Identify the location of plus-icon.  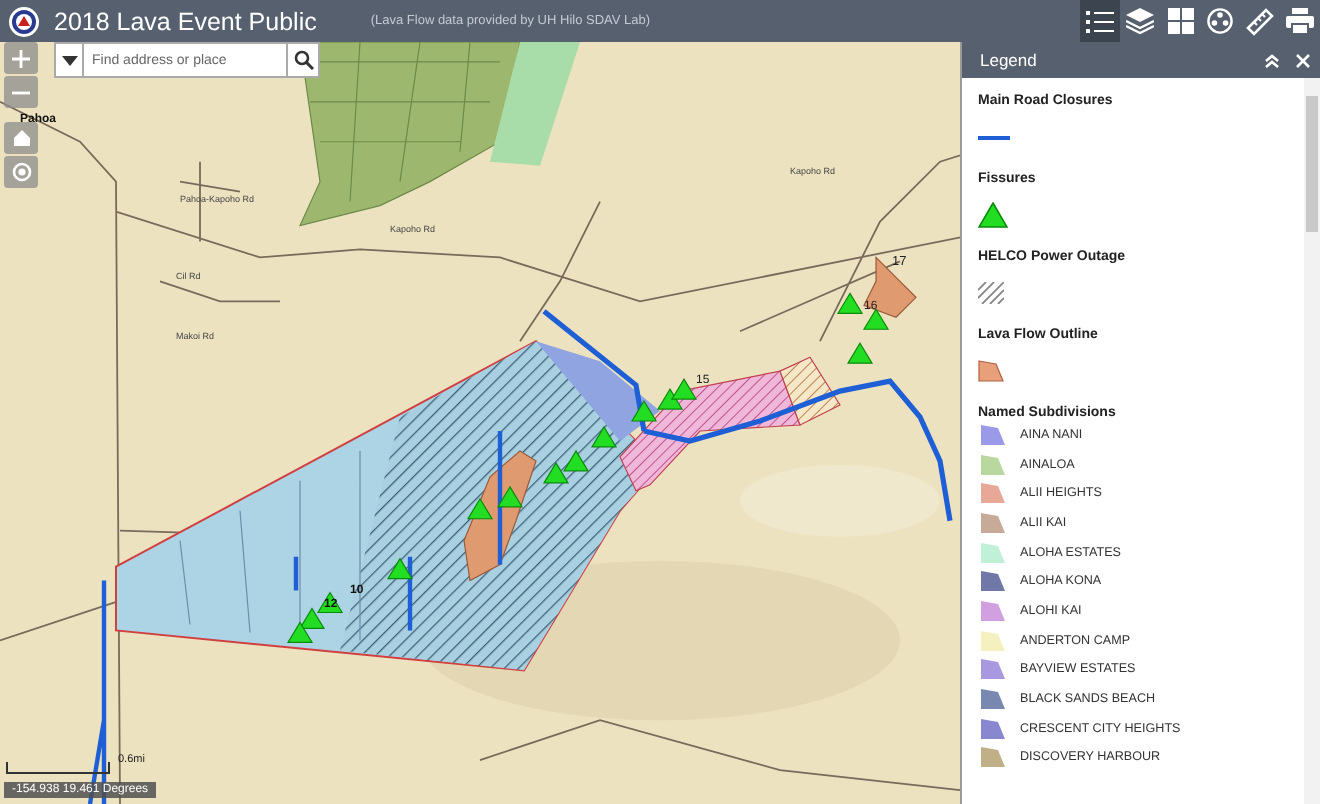
(21, 58).